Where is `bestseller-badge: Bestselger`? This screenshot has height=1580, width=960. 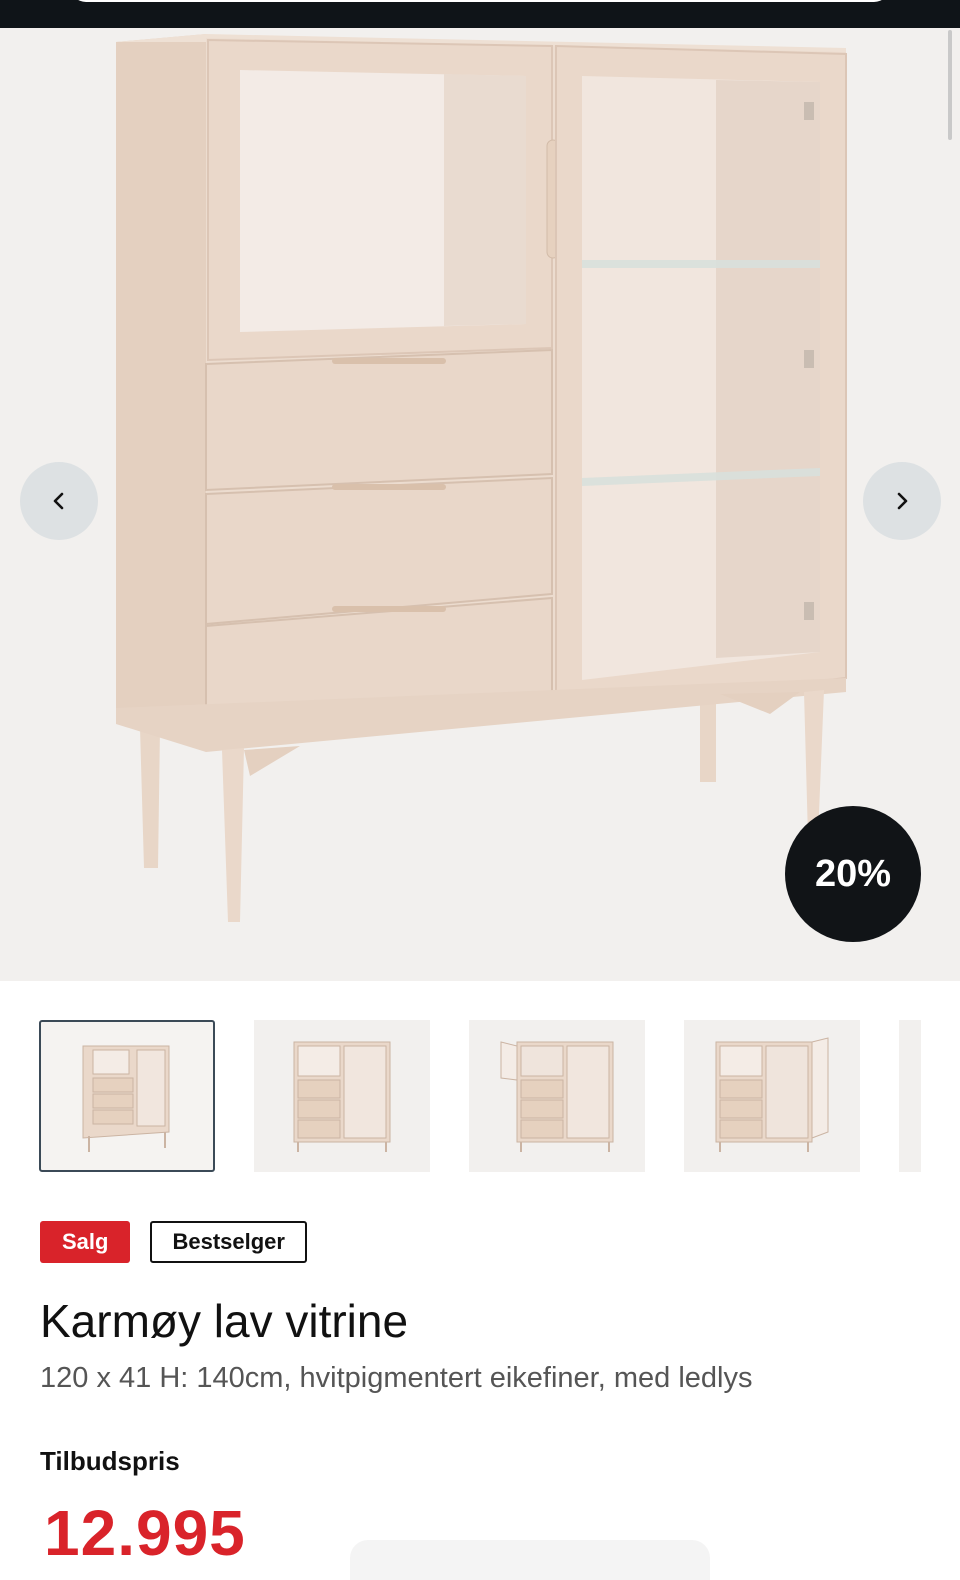 bestseller-badge: Bestselger is located at coordinates (228, 1242).